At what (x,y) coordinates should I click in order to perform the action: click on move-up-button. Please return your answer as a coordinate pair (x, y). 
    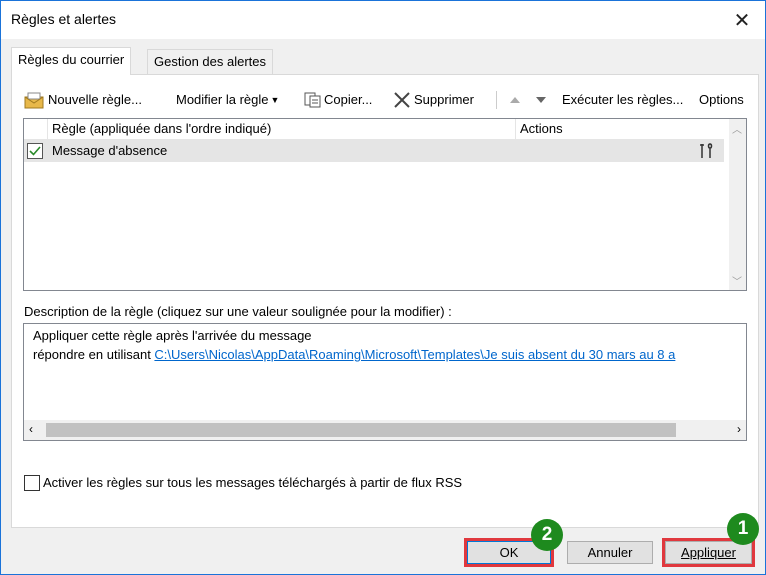
    Looking at the image, I should click on (516, 100).